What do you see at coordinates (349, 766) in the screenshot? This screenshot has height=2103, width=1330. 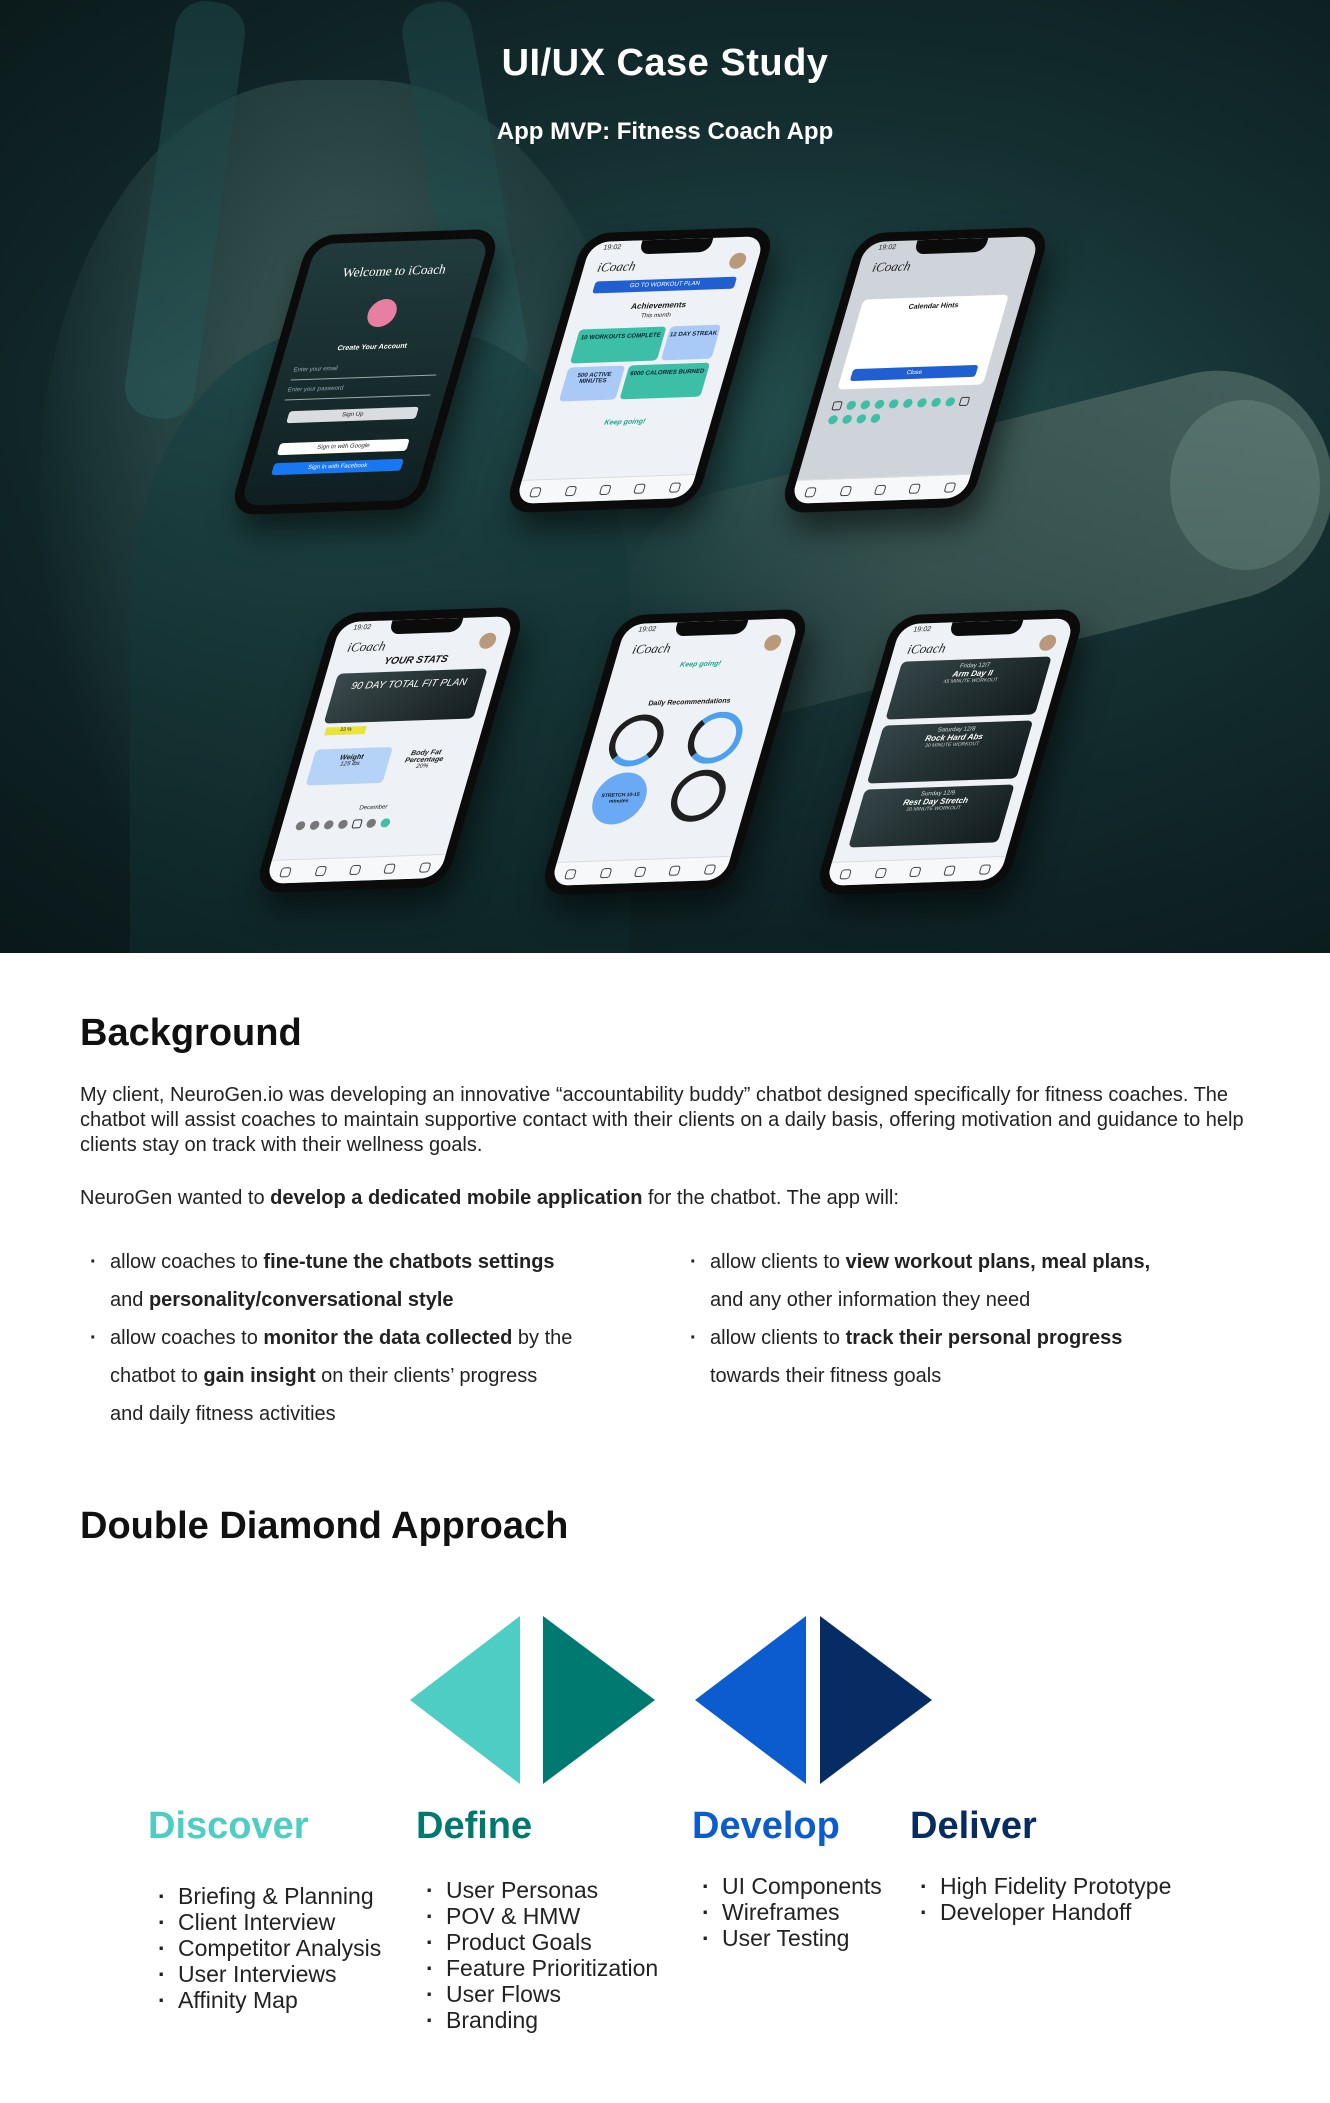 I see `weight-card: Weight 125 lbs` at bounding box center [349, 766].